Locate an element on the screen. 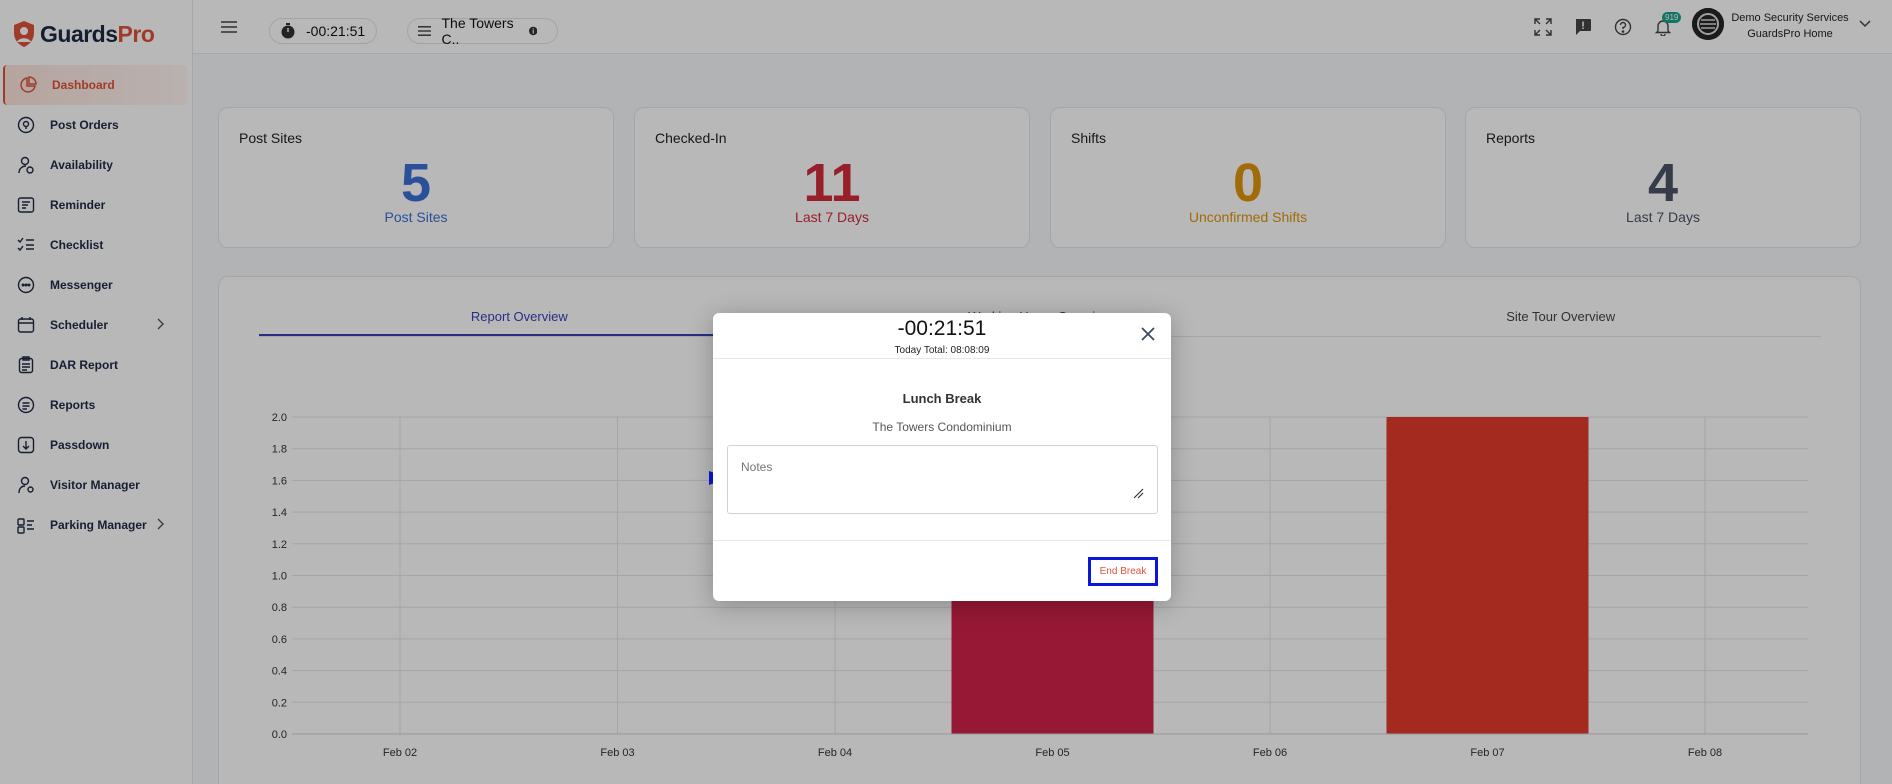 The width and height of the screenshot is (1892, 784). resize-handle-icon is located at coordinates (1138, 493).